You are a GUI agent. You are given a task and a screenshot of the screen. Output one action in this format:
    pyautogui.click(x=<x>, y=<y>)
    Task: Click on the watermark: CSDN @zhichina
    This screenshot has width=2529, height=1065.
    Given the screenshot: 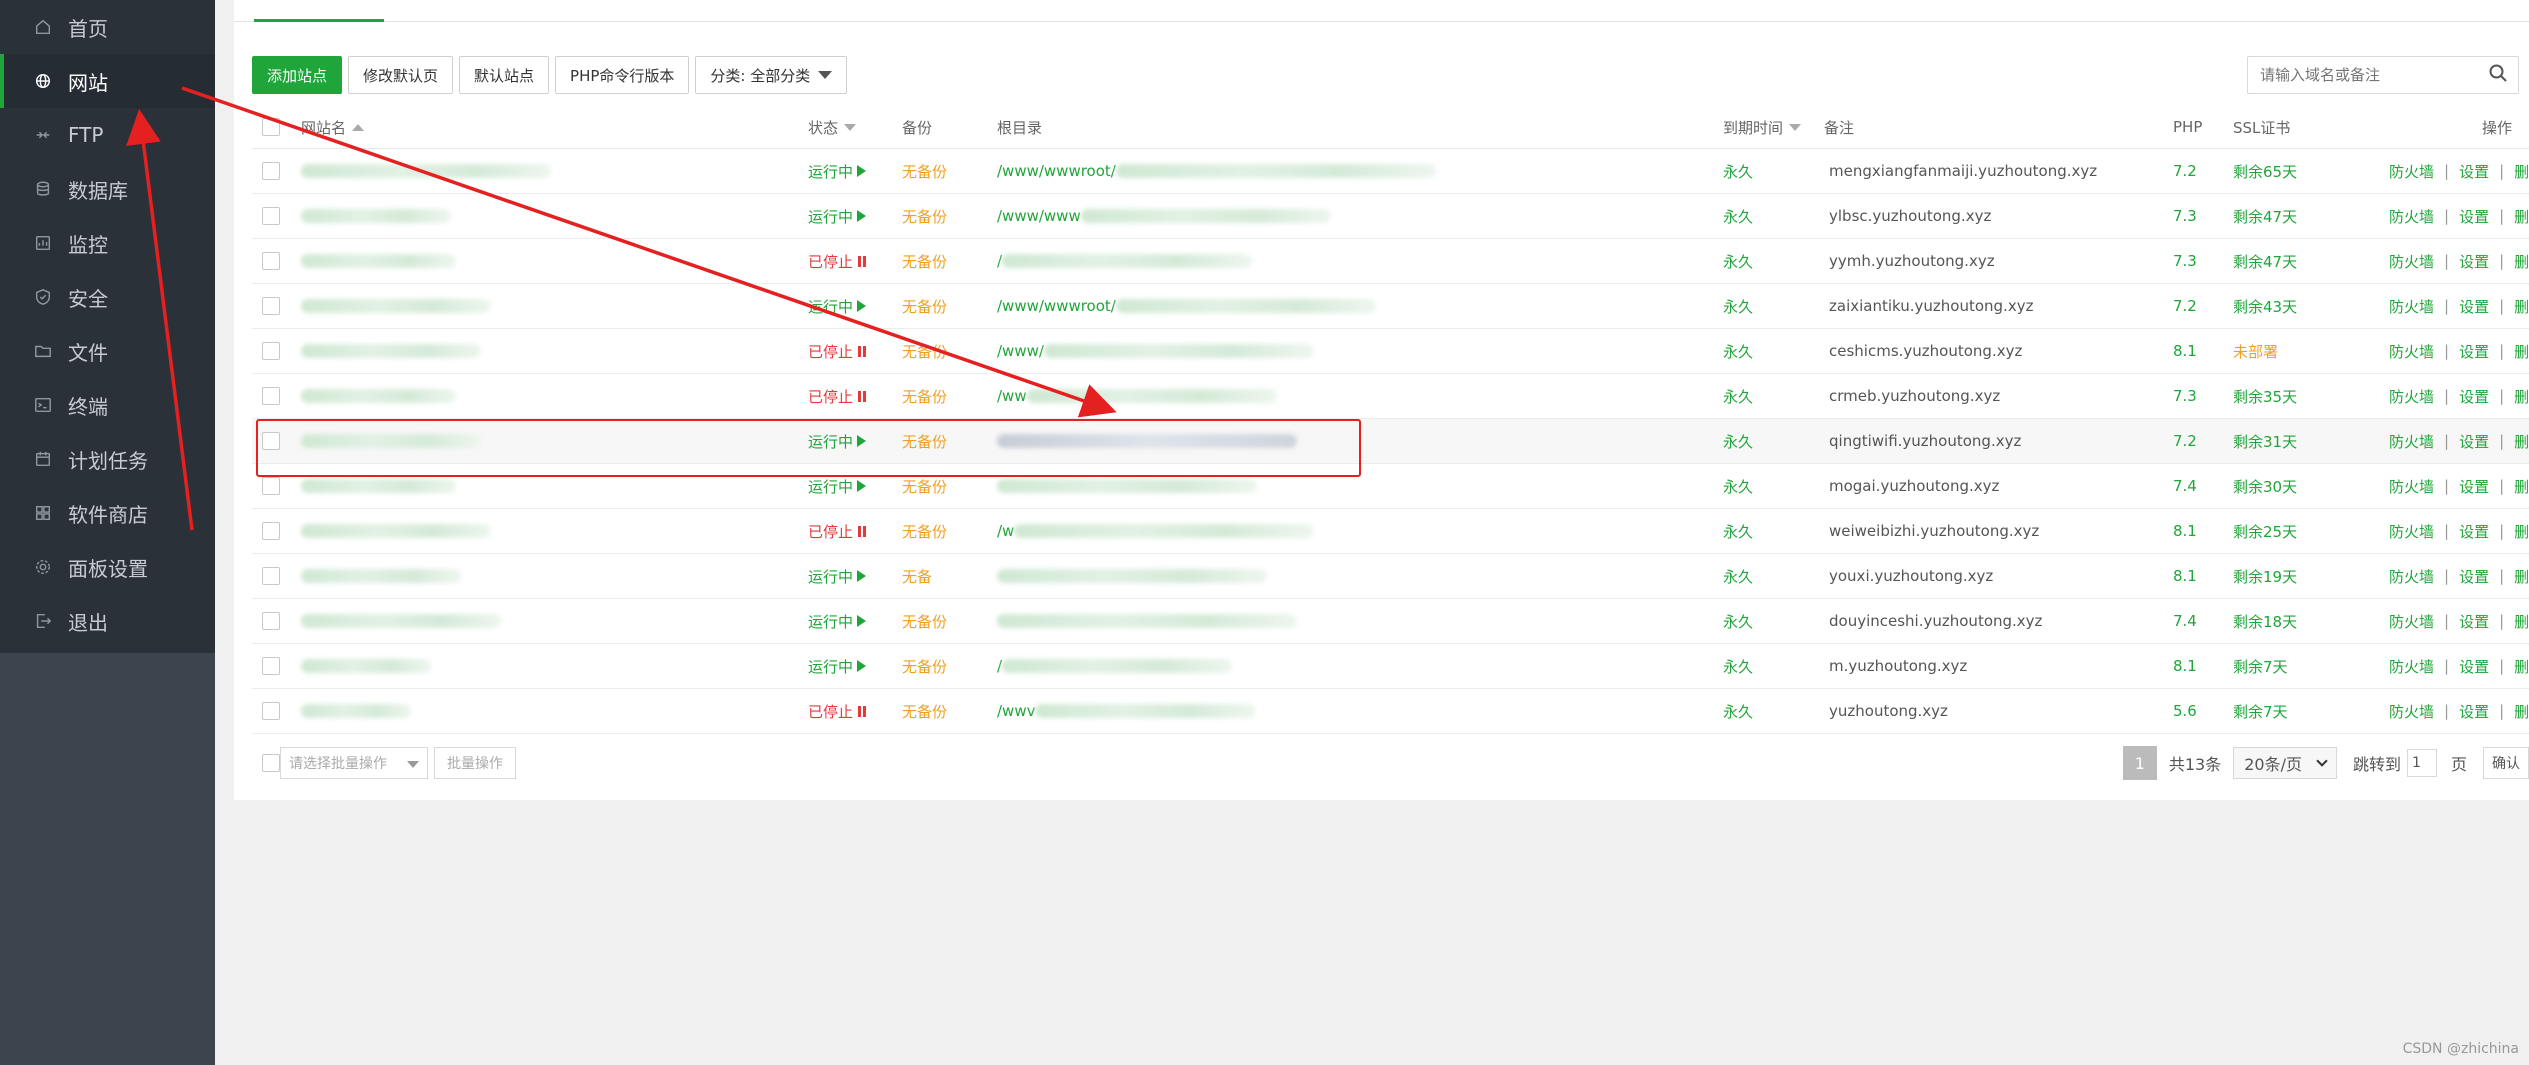 What is the action you would take?
    pyautogui.click(x=2460, y=1049)
    